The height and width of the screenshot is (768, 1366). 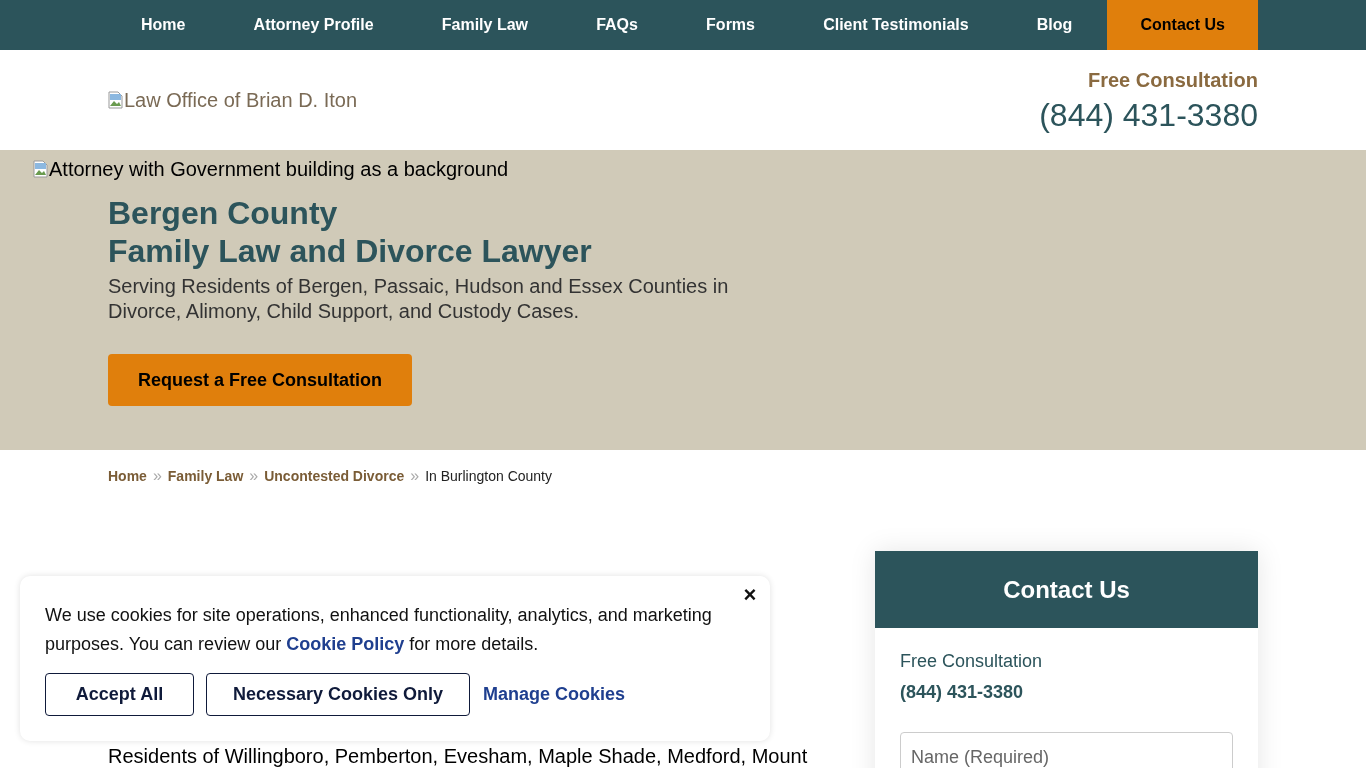 I want to click on breadcrumb-current: In Burlington County, so click(x=488, y=476).